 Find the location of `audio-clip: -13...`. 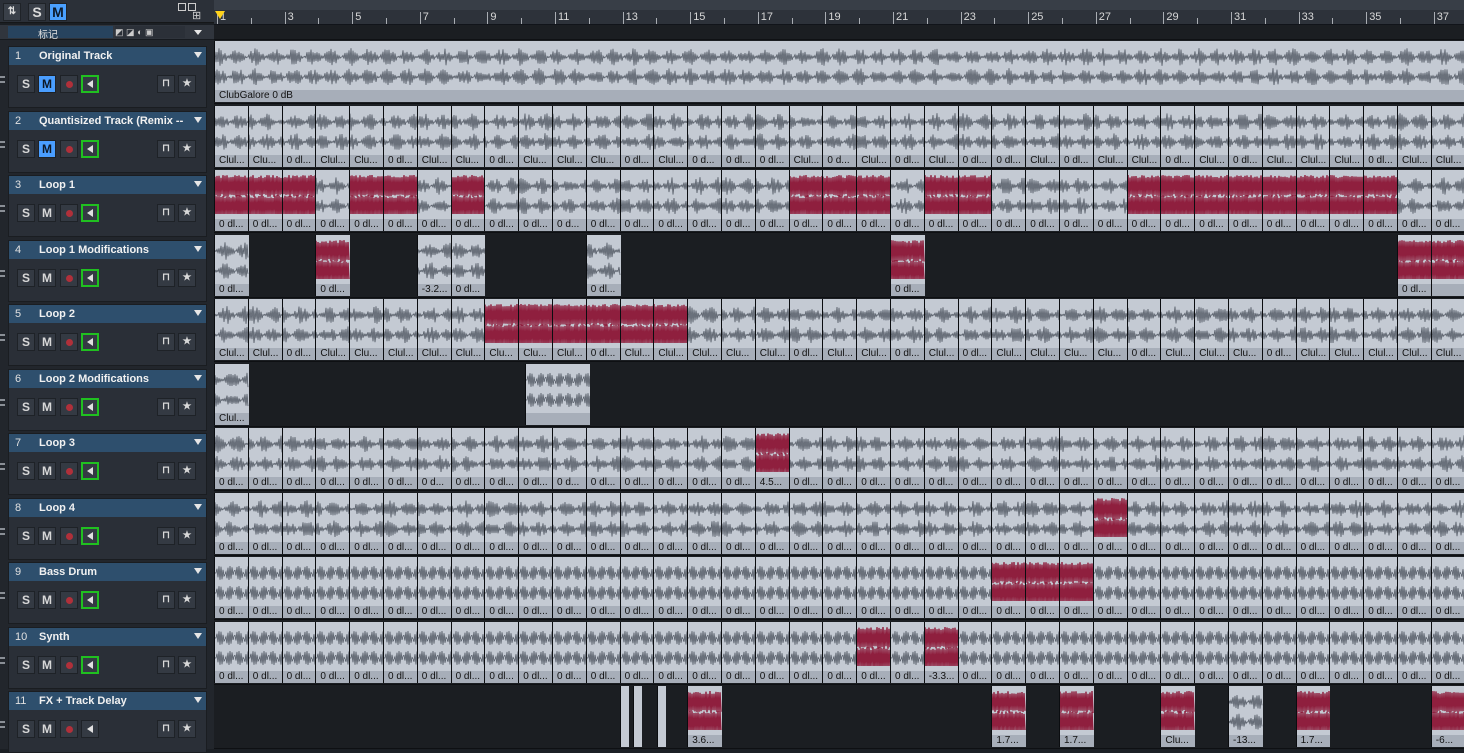

audio-clip: -13... is located at coordinates (1245, 716).